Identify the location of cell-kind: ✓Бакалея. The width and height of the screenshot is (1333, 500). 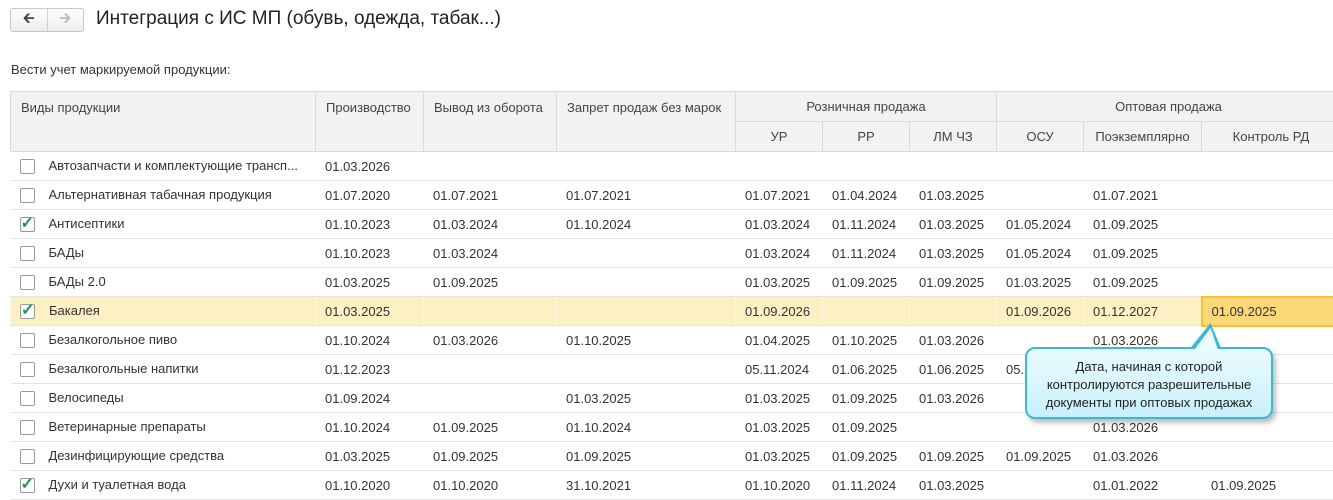
(163, 311).